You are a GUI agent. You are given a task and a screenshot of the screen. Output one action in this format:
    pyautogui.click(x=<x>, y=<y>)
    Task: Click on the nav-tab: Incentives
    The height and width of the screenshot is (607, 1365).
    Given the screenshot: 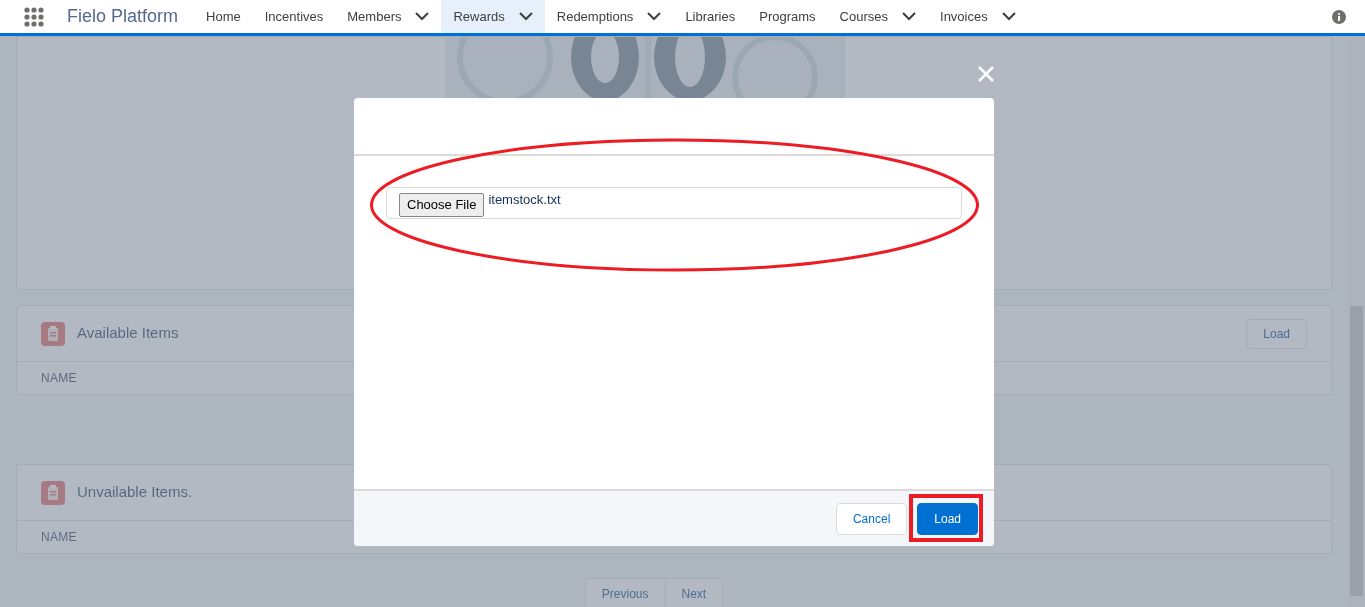 What is the action you would take?
    pyautogui.click(x=294, y=16)
    